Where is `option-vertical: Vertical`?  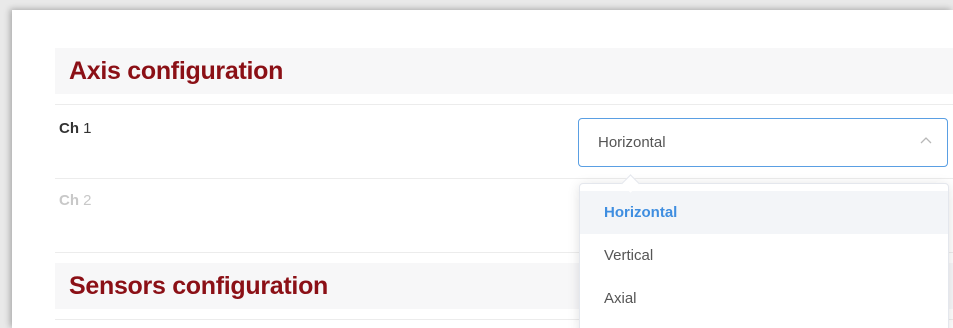
option-vertical: Vertical is located at coordinates (764, 255).